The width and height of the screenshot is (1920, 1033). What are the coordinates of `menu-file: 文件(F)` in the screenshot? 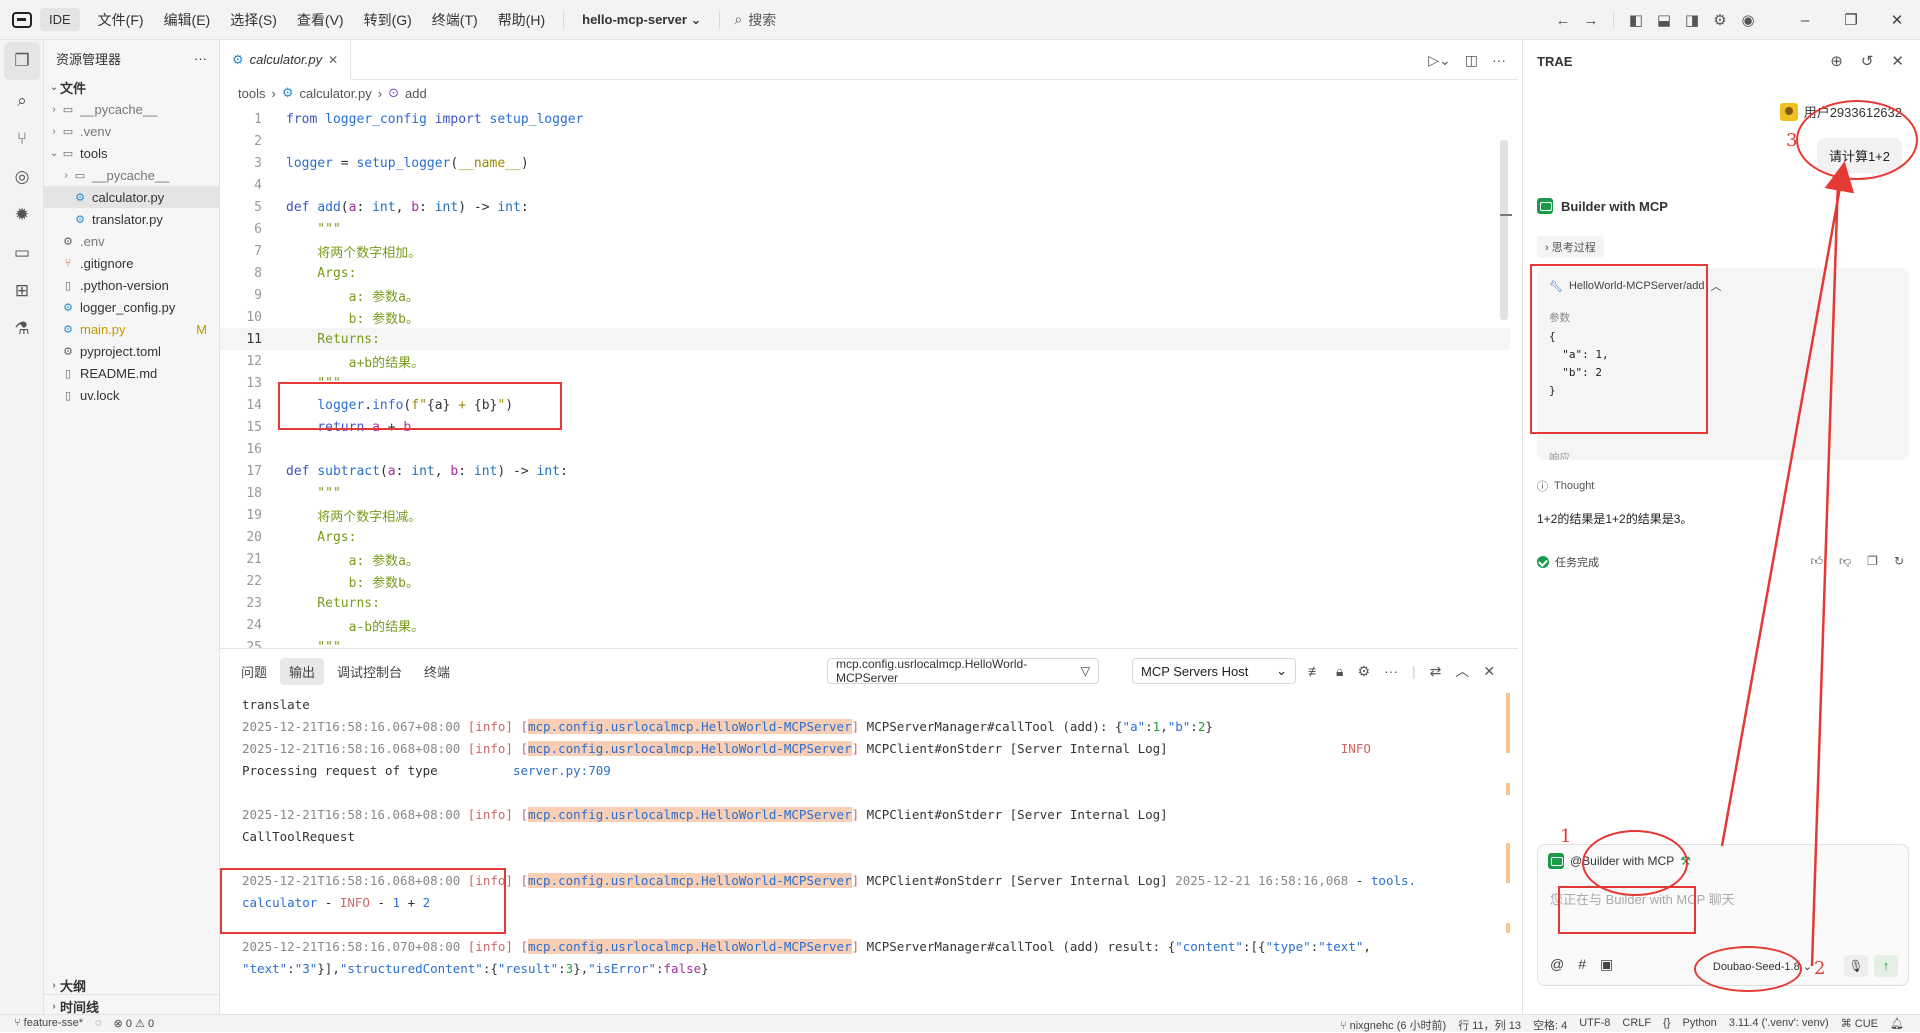 It's located at (121, 20).